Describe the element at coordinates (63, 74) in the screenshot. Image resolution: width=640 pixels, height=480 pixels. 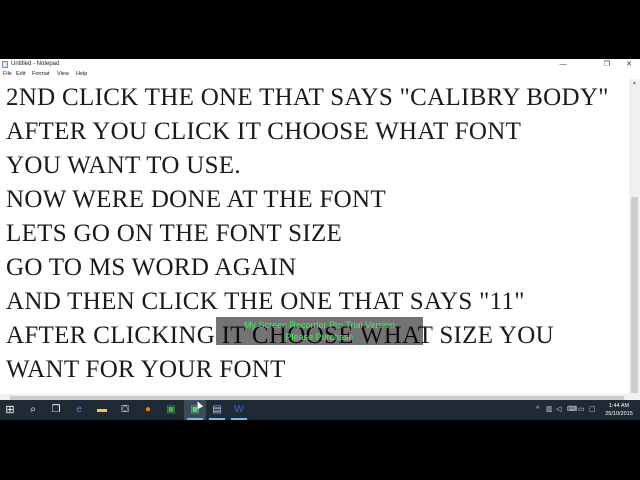
I see `menu-view: View` at that location.